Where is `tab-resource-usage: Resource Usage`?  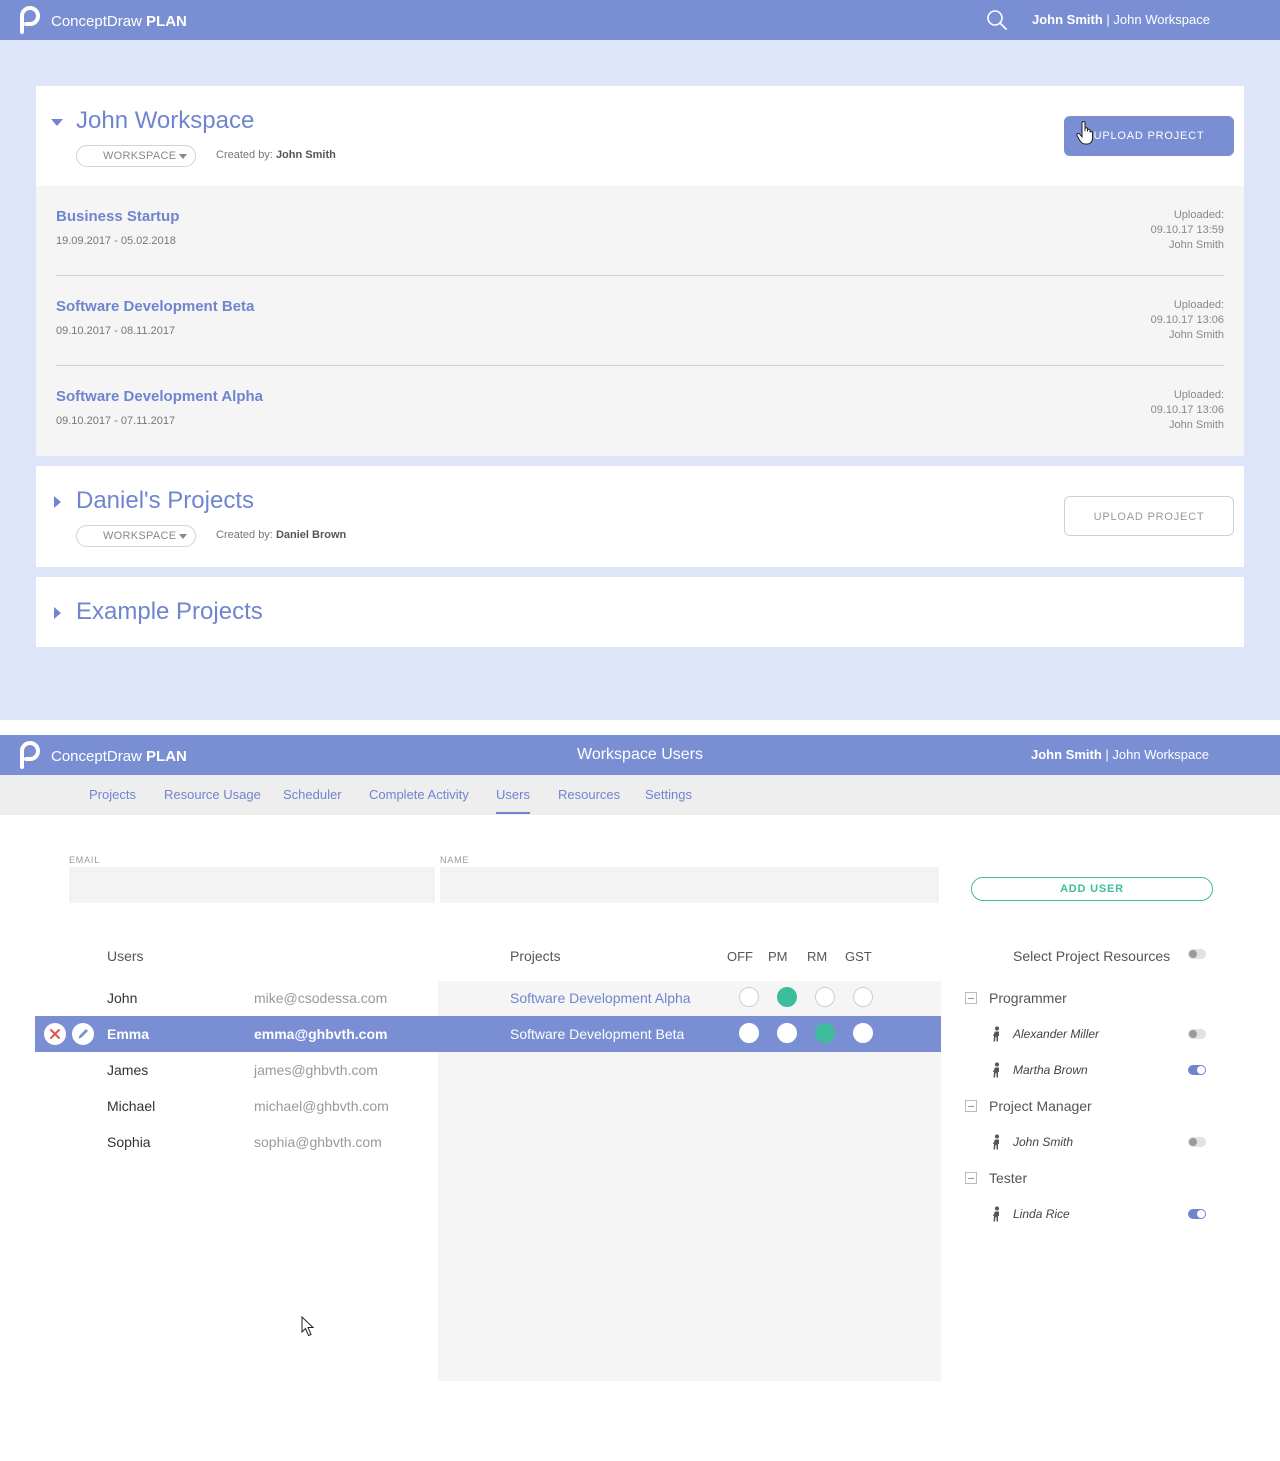
tab-resource-usage: Resource Usage is located at coordinates (212, 794).